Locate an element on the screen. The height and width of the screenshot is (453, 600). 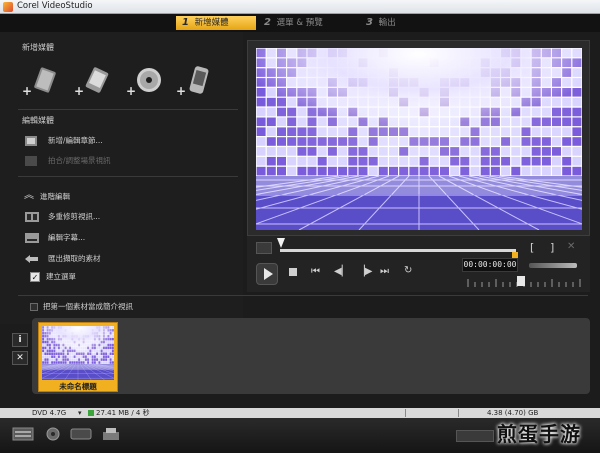
tab-number: 3 is located at coordinates (369, 22).